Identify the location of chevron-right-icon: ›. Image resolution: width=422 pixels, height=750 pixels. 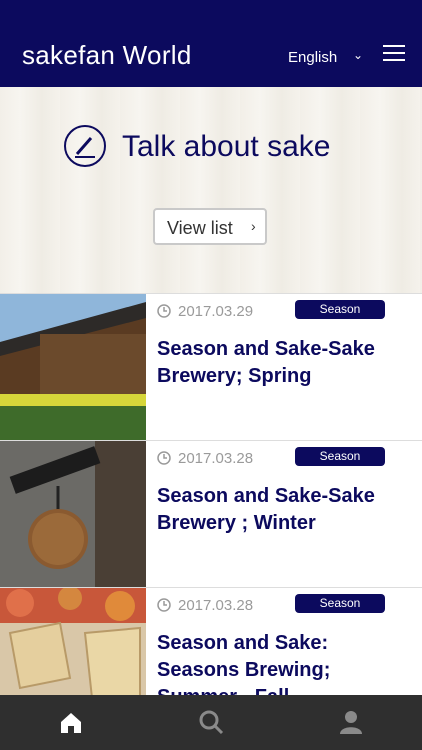
(253, 226).